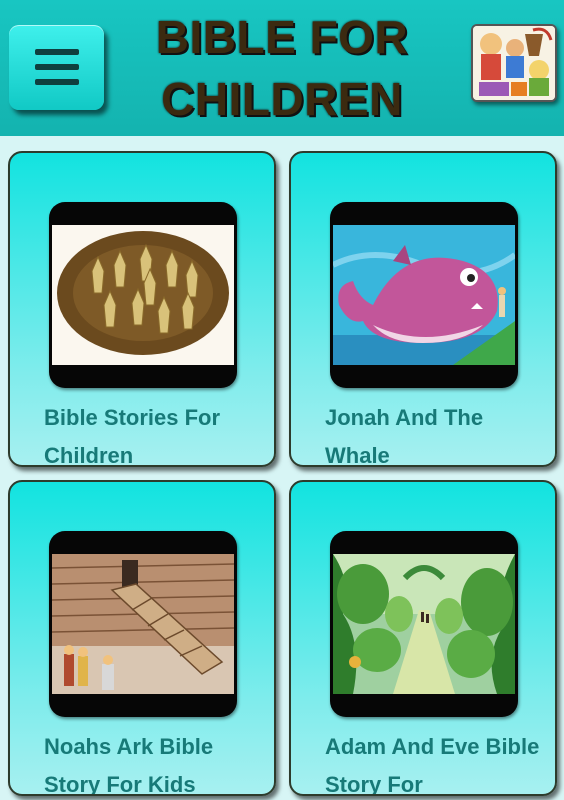 Image resolution: width=564 pixels, height=800 pixels. I want to click on pink-whale-image, so click(424, 295).